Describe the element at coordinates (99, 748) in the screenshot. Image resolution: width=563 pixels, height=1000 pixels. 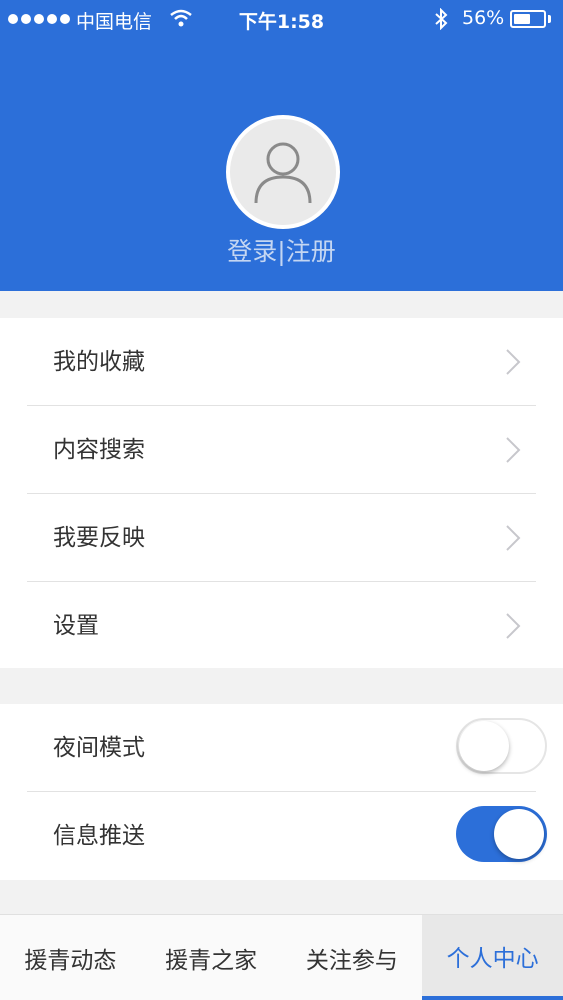
I see `night-mode-label: 夜间模式` at that location.